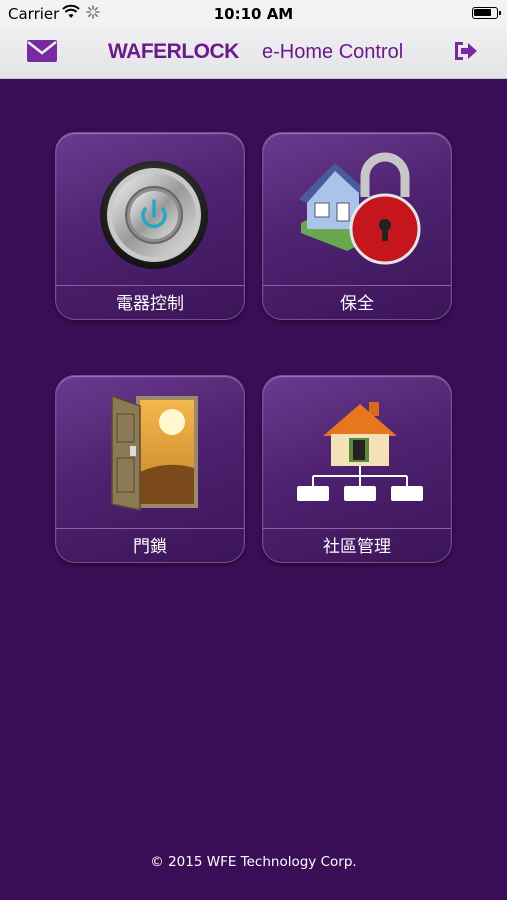 This screenshot has height=900, width=507. I want to click on battery-icon, so click(486, 13).